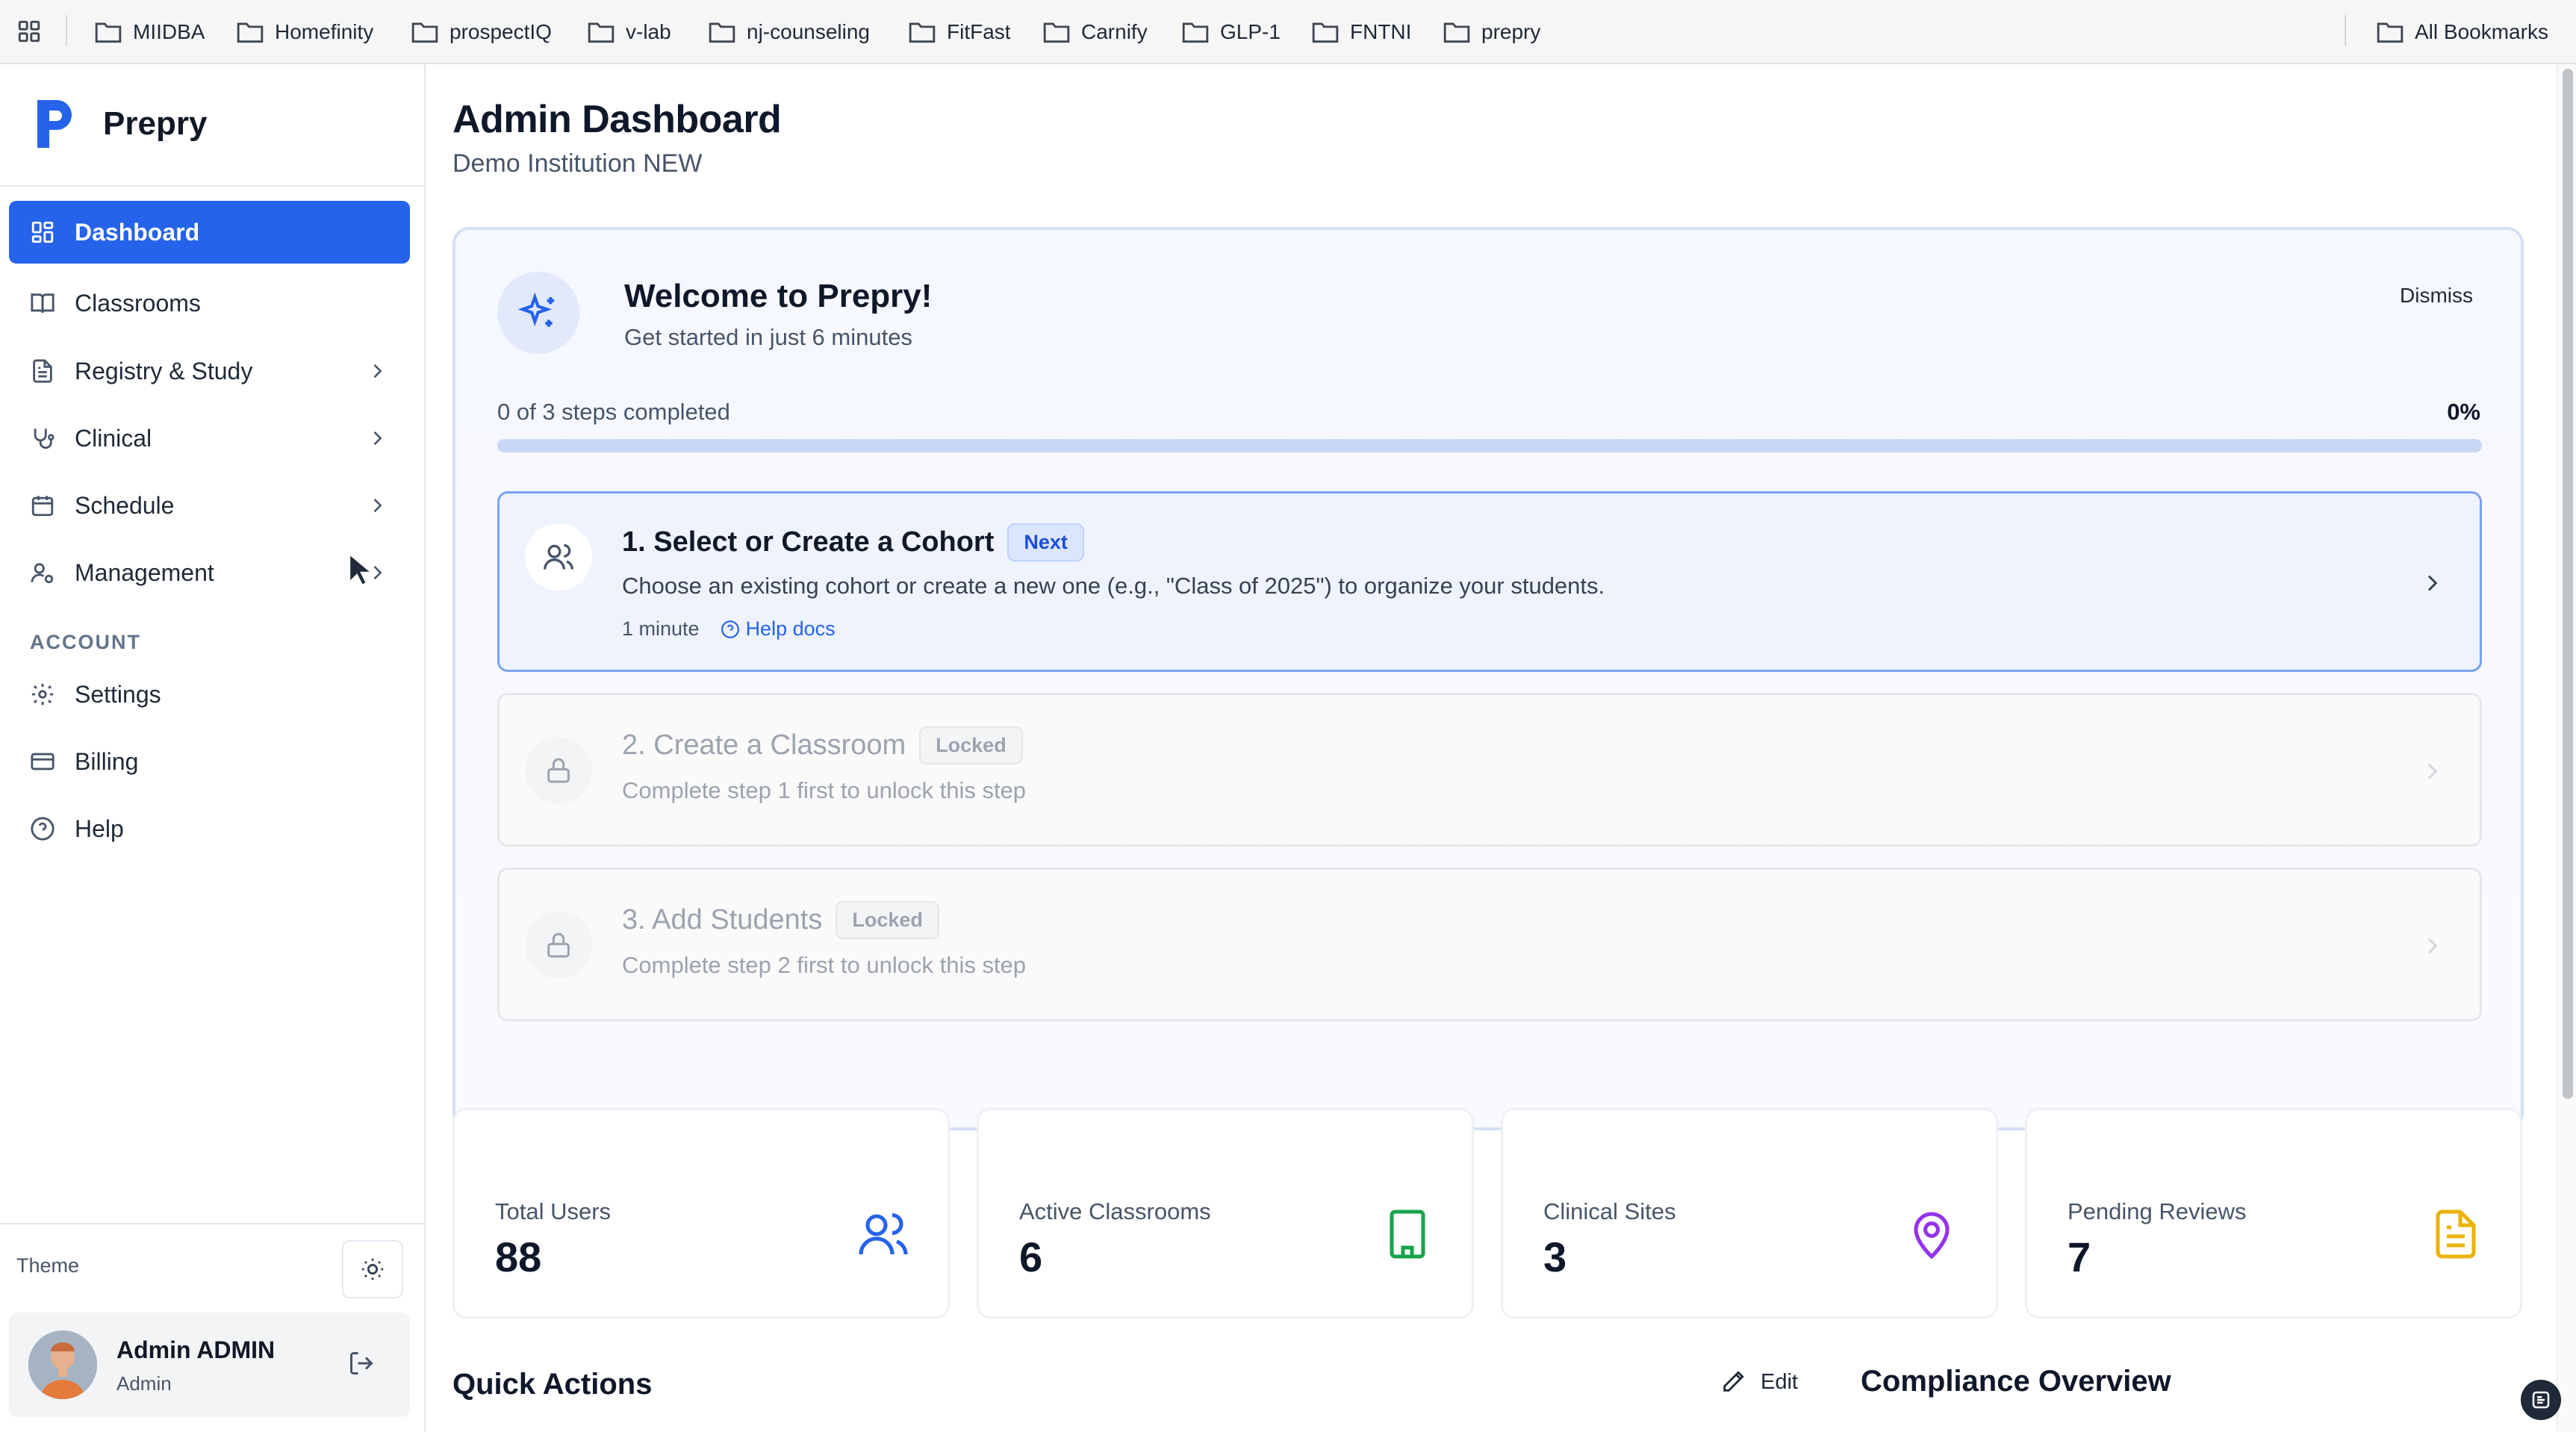  Describe the element at coordinates (209, 303) in the screenshot. I see `sidebar-item-classrooms: Classrooms` at that location.